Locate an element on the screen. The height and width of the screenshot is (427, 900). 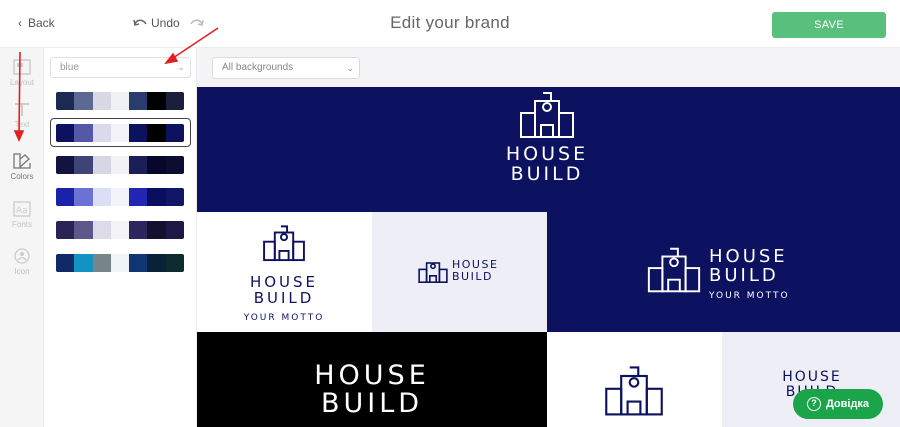
page-title: Edit your brand is located at coordinates (450, 22).